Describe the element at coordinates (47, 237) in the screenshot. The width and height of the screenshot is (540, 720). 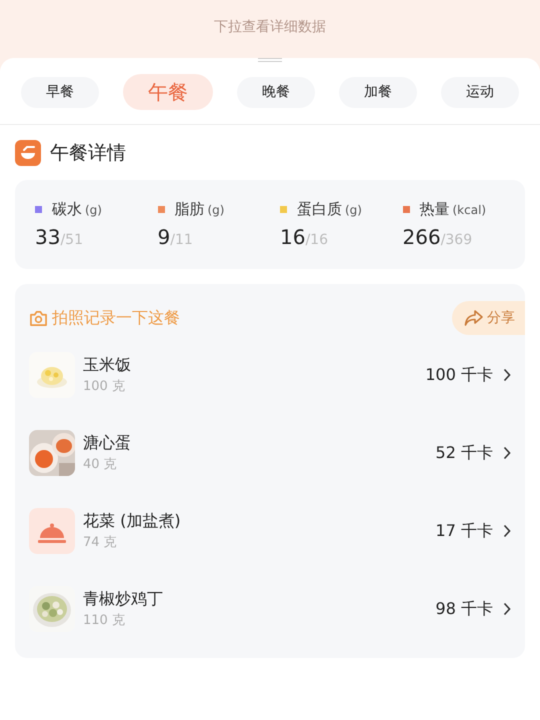
I see `nutrient-value: 33` at that location.